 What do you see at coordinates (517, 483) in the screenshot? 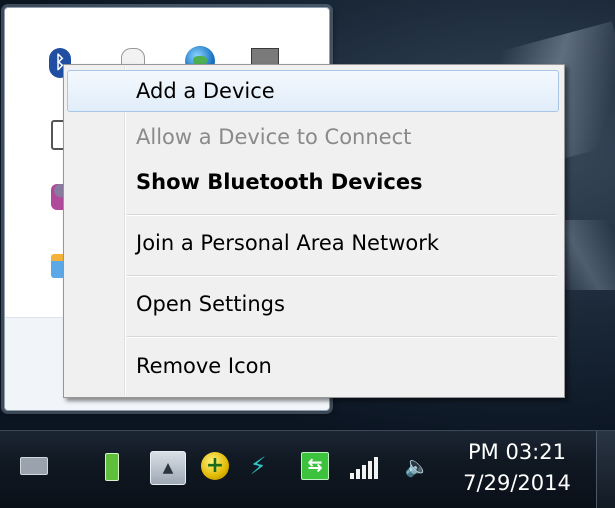
I see `clock-date: 7/29/2014` at bounding box center [517, 483].